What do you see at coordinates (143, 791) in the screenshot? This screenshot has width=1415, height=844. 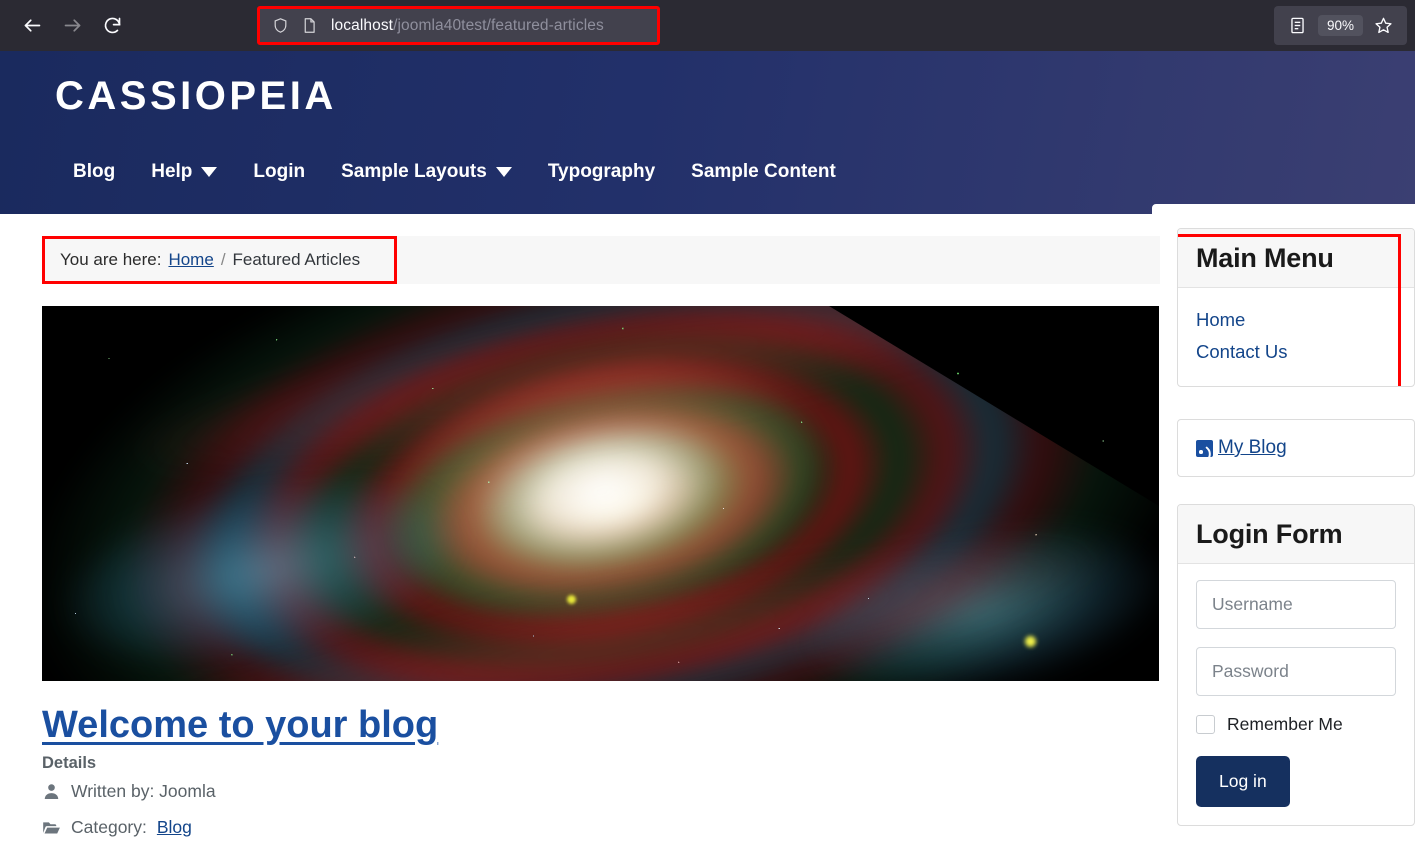 I see `author-text: Written by: Joomla` at bounding box center [143, 791].